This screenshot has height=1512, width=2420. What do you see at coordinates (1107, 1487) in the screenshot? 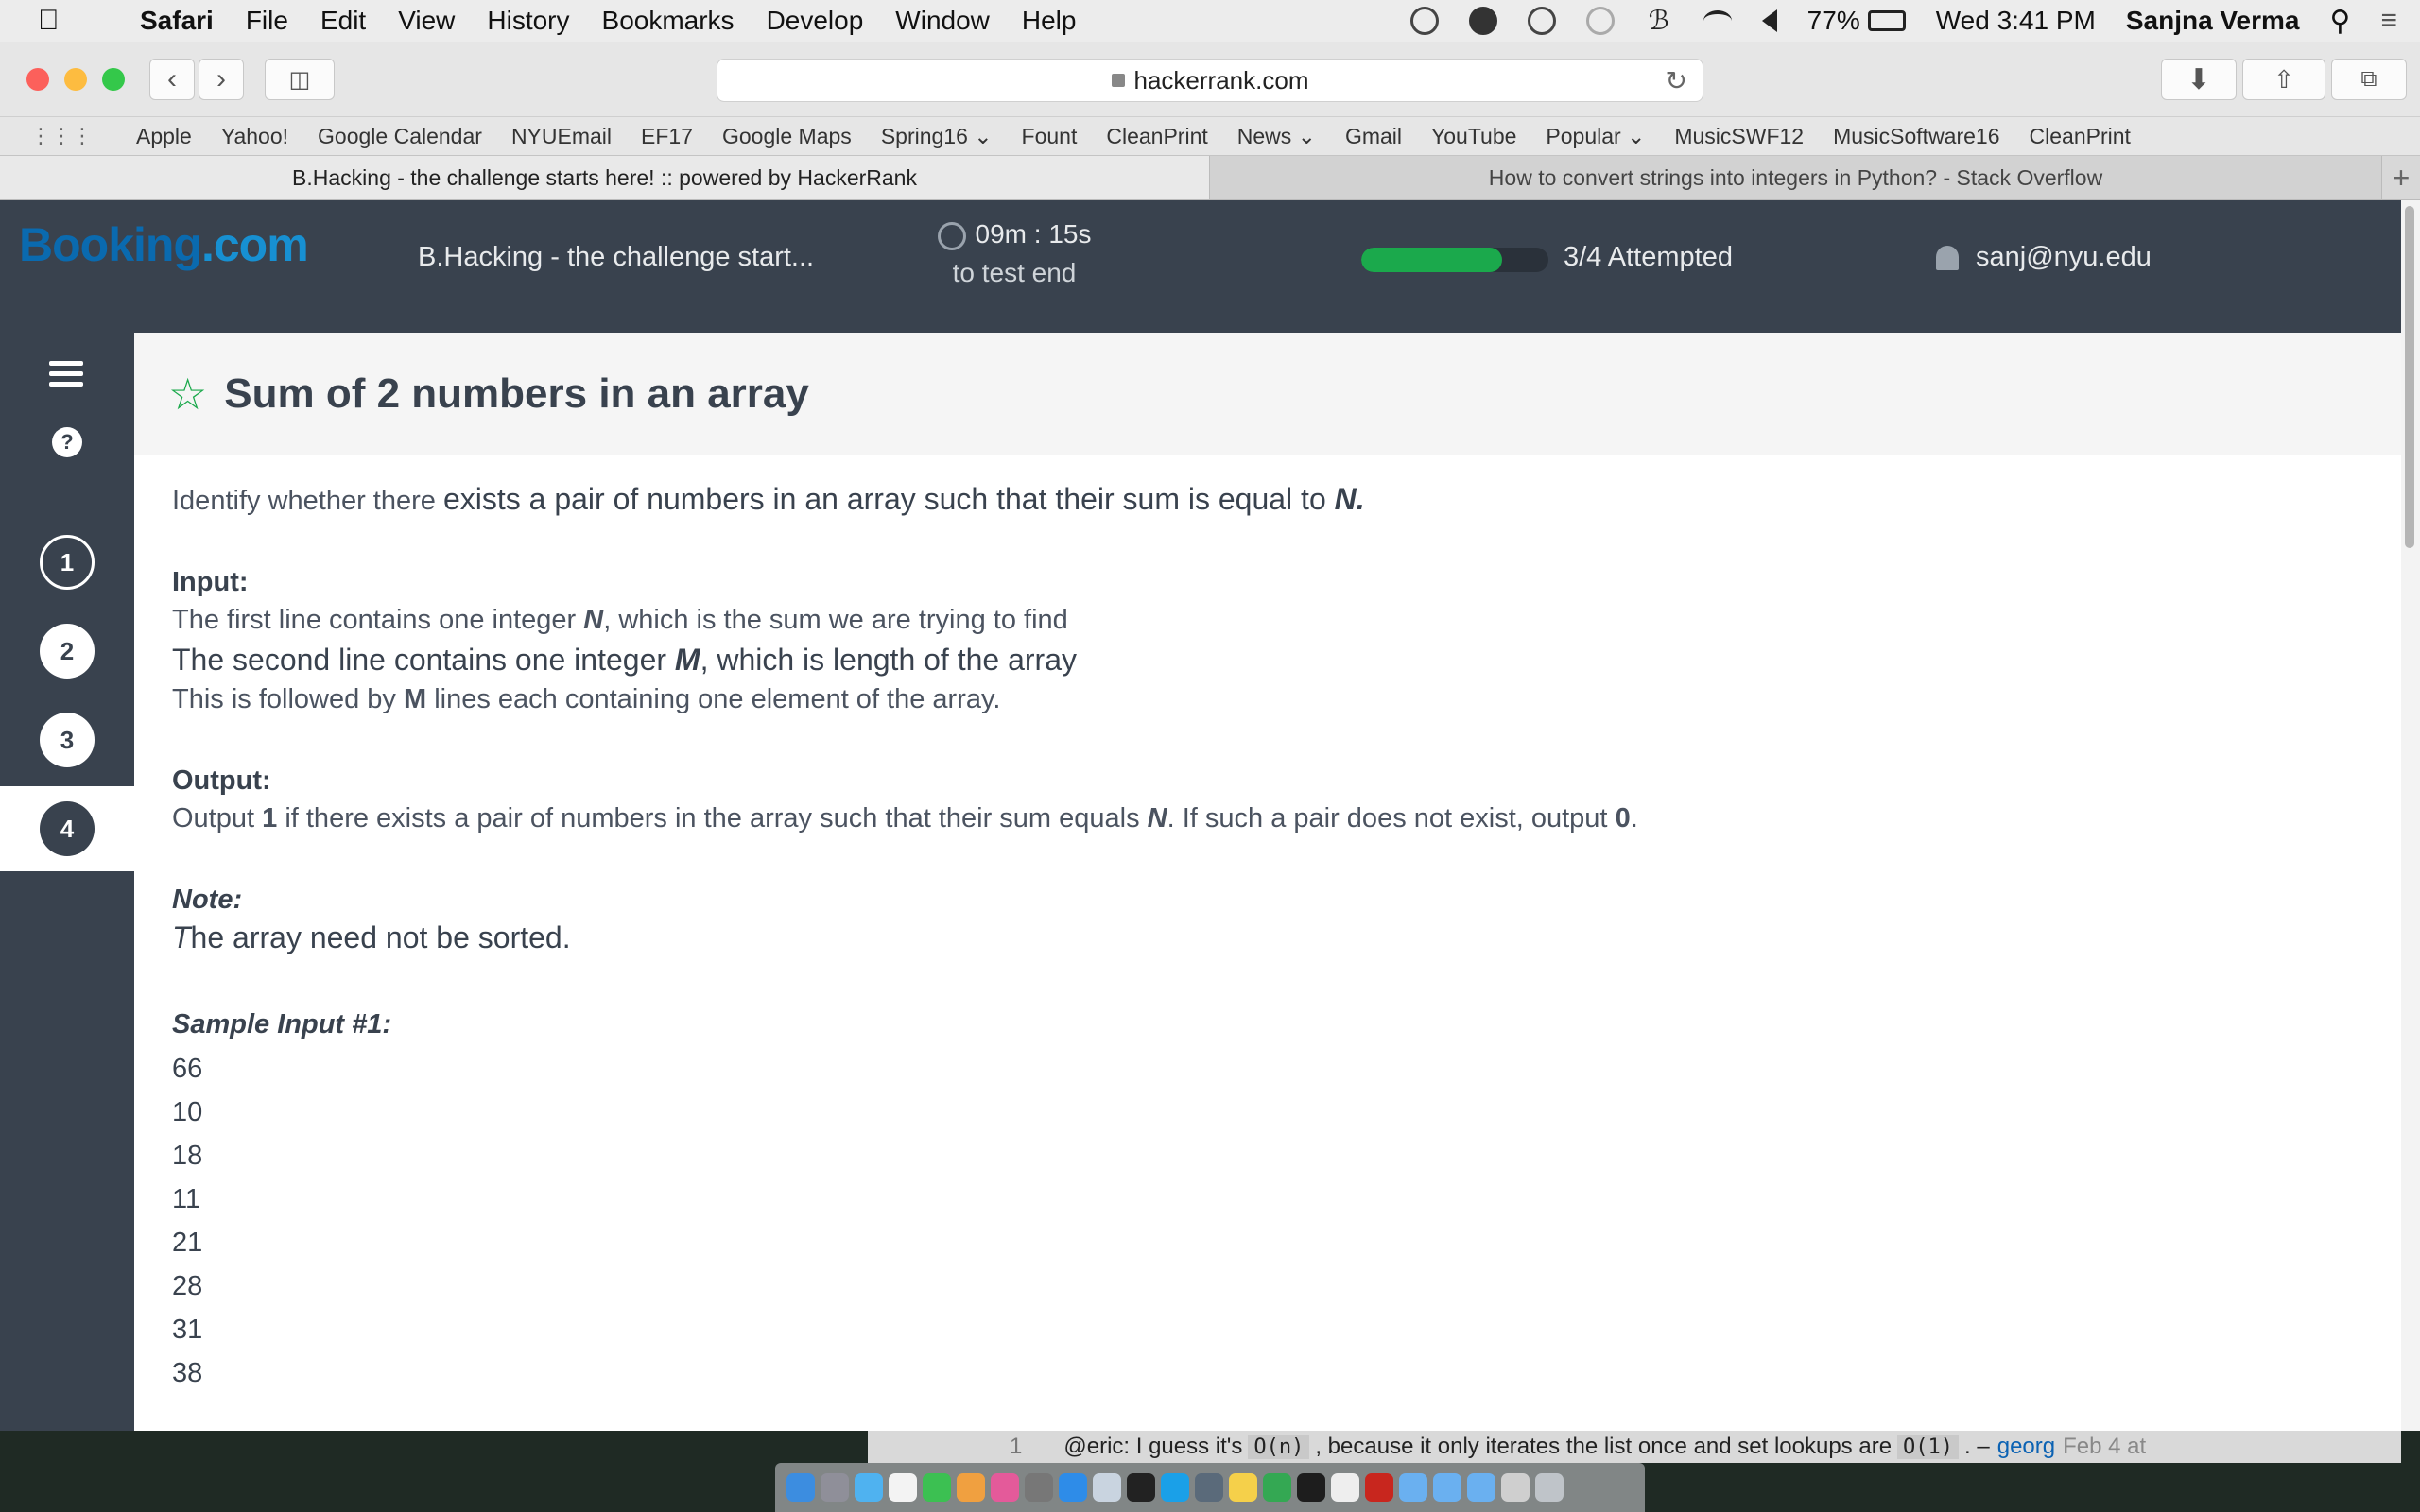
I see `preview-icon` at bounding box center [1107, 1487].